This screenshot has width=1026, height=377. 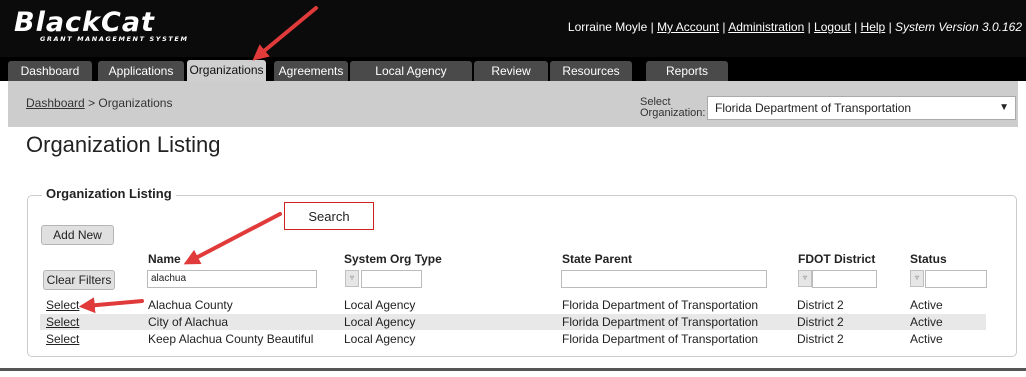 I want to click on logo-subtitle: GRANT MANAGEMENT SYSTEM, so click(x=114, y=39).